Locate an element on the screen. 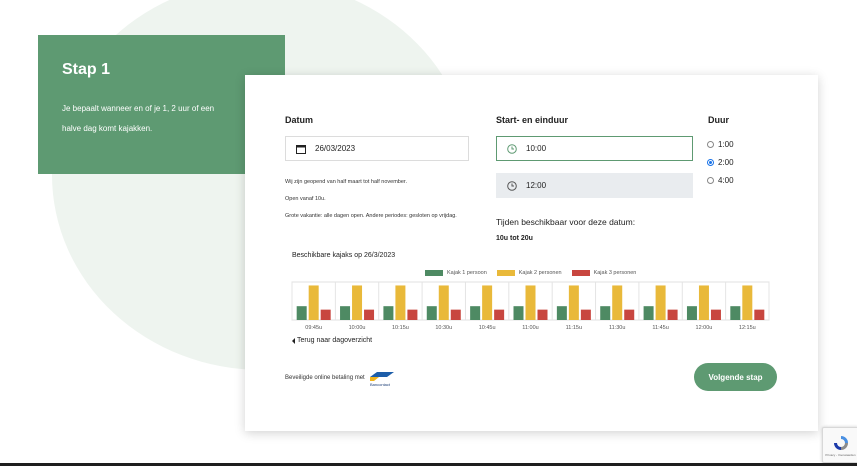  legend-item-kajak-1: Kajak 1 persoon is located at coordinates (456, 273).